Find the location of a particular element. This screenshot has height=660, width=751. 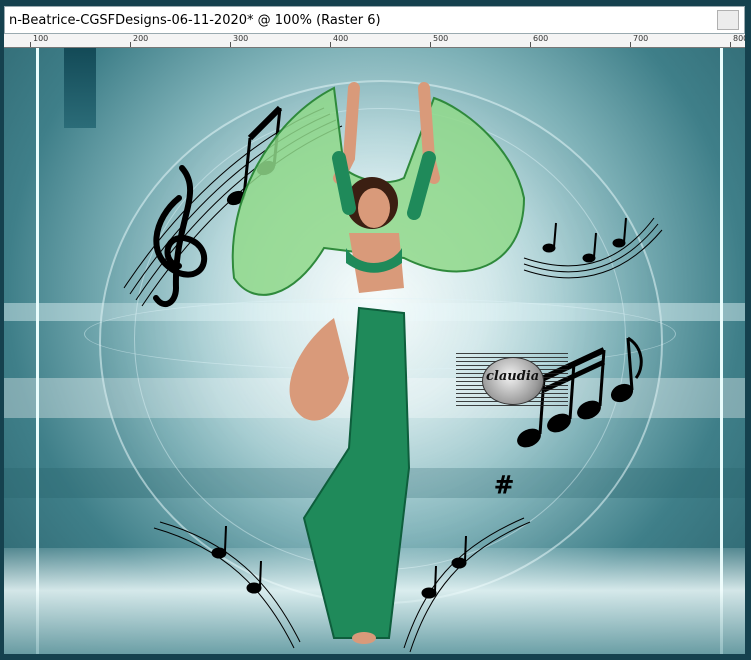

treble-clef-icon is located at coordinates (180, 236).